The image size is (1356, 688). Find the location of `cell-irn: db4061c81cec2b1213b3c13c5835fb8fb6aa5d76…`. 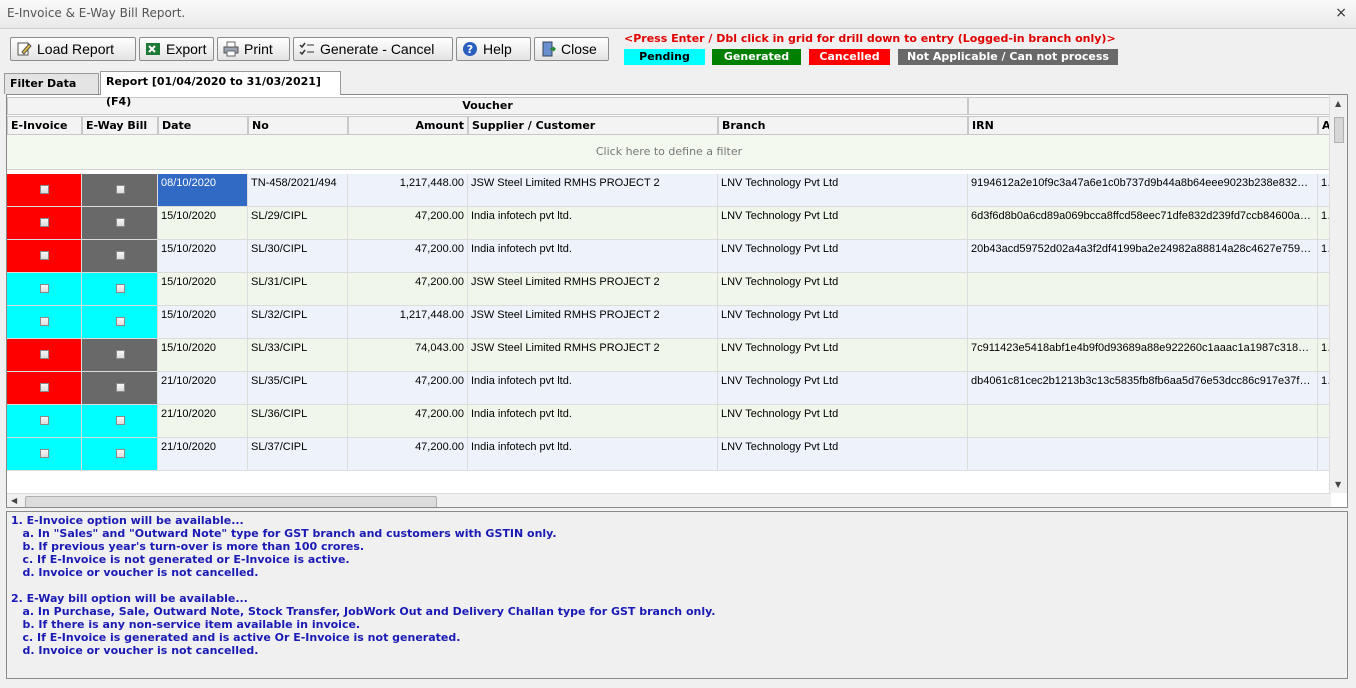

cell-irn: db4061c81cec2b1213b3c13c5835fb8fb6aa5d76… is located at coordinates (1143, 388).